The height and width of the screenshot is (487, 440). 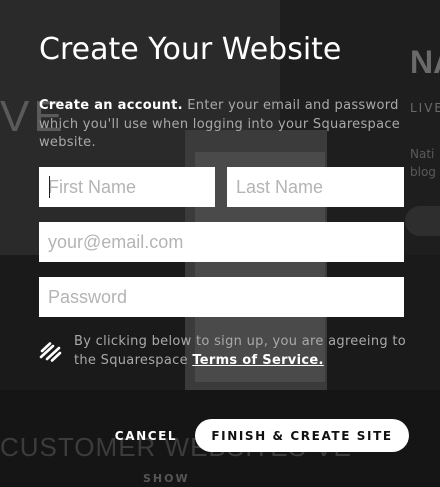 What do you see at coordinates (190, 49) in the screenshot?
I see `dialog-title: Create Your Website` at bounding box center [190, 49].